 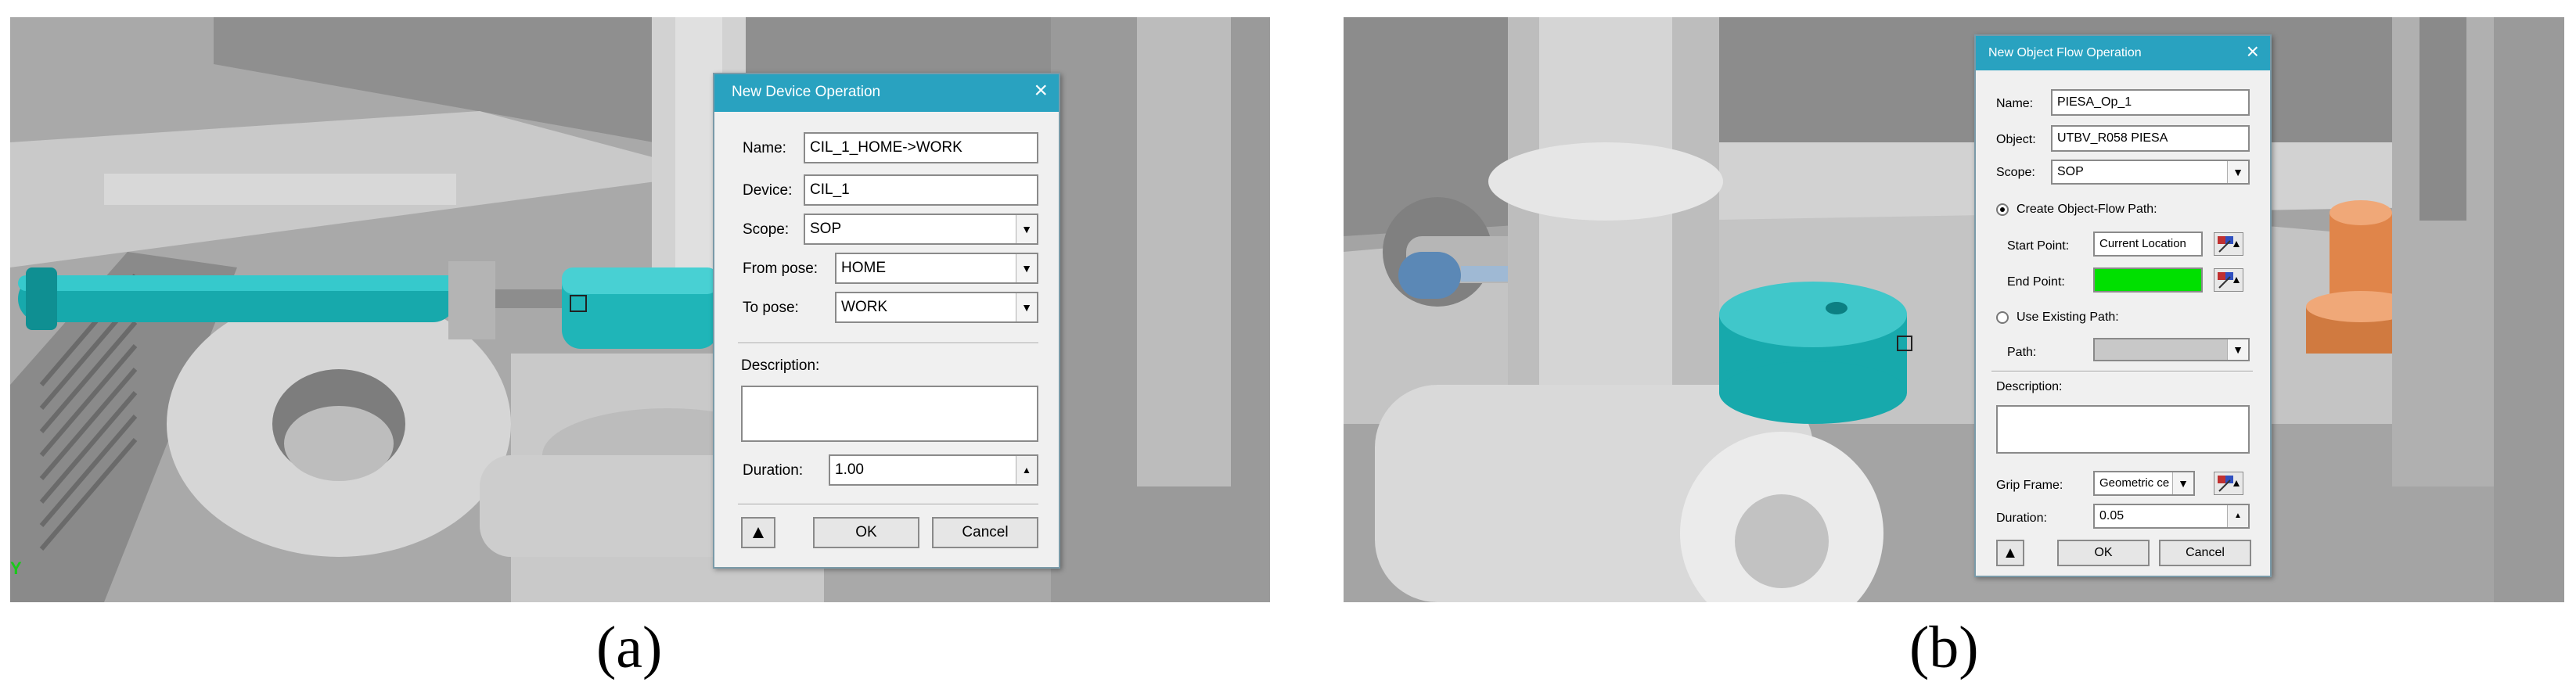 What do you see at coordinates (2039, 246) in the screenshot?
I see `start-point-label: Start Point:` at bounding box center [2039, 246].